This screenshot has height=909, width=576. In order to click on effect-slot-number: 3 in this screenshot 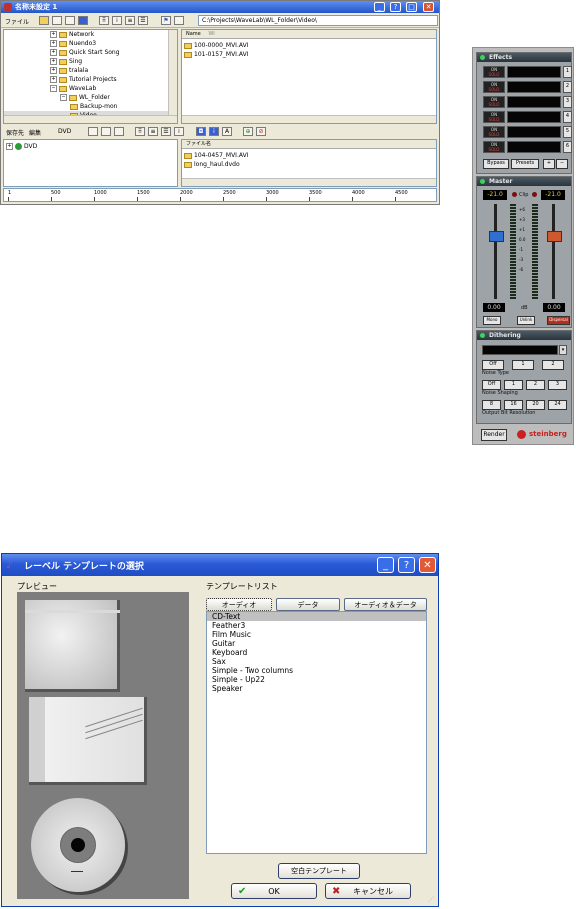, I will do `click(567, 102)`.